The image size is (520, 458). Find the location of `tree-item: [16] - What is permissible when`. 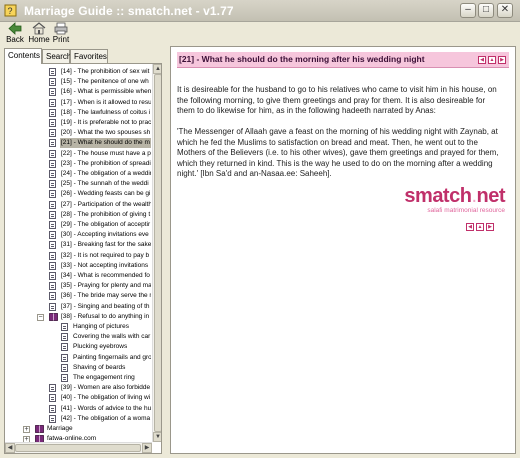

tree-item: [16] - What is permissible when is located at coordinates (78, 92).